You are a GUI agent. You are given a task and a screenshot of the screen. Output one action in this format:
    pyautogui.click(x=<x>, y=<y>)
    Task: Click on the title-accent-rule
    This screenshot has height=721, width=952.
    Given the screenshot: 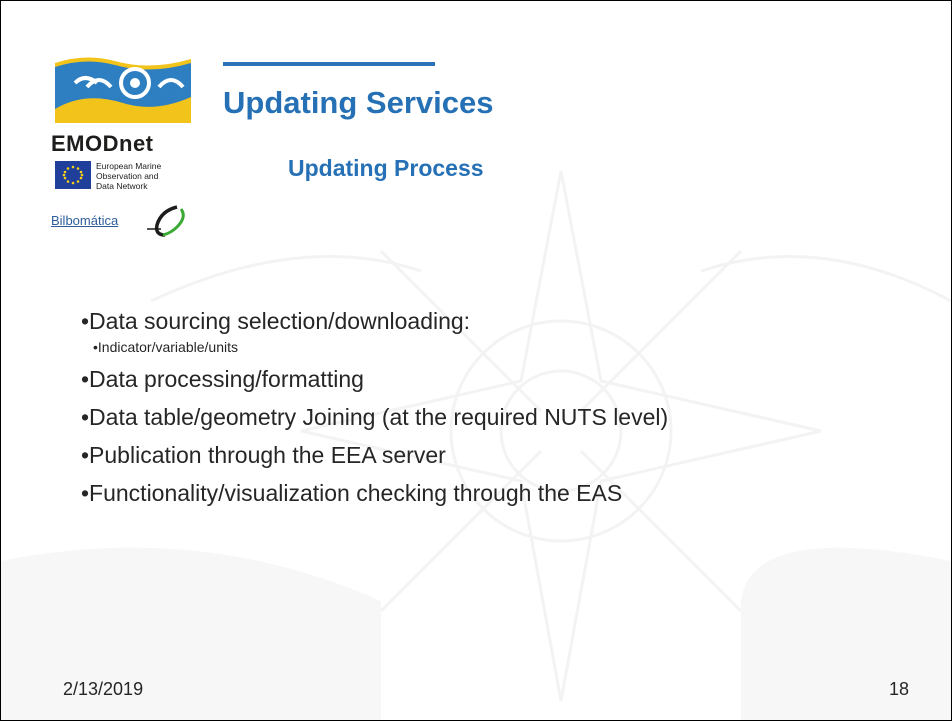 What is the action you would take?
    pyautogui.click(x=329, y=64)
    